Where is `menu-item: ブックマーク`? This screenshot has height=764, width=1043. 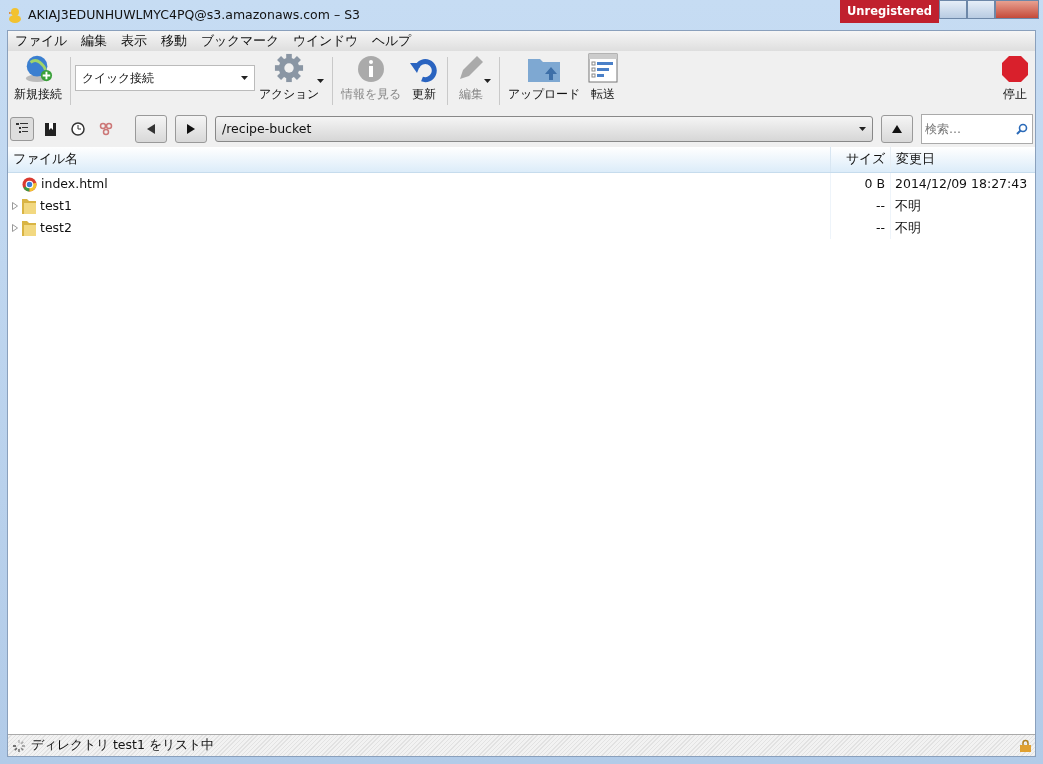 menu-item: ブックマーク is located at coordinates (240, 41).